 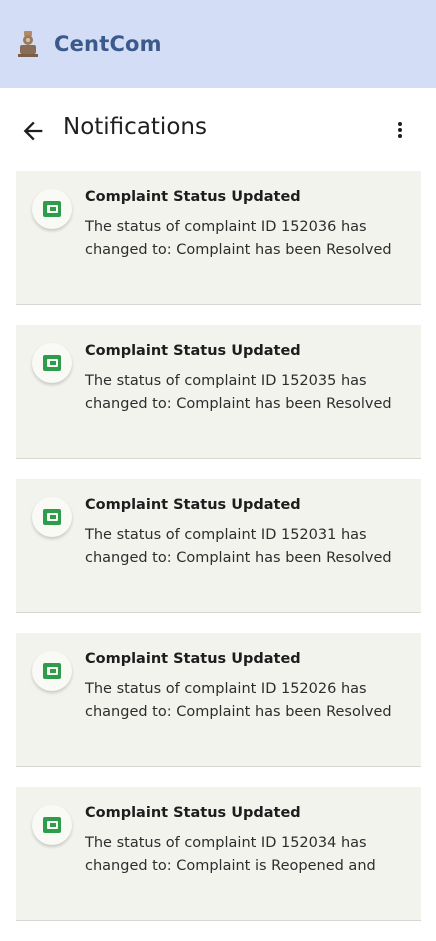 I want to click on back-button, so click(x=33, y=131).